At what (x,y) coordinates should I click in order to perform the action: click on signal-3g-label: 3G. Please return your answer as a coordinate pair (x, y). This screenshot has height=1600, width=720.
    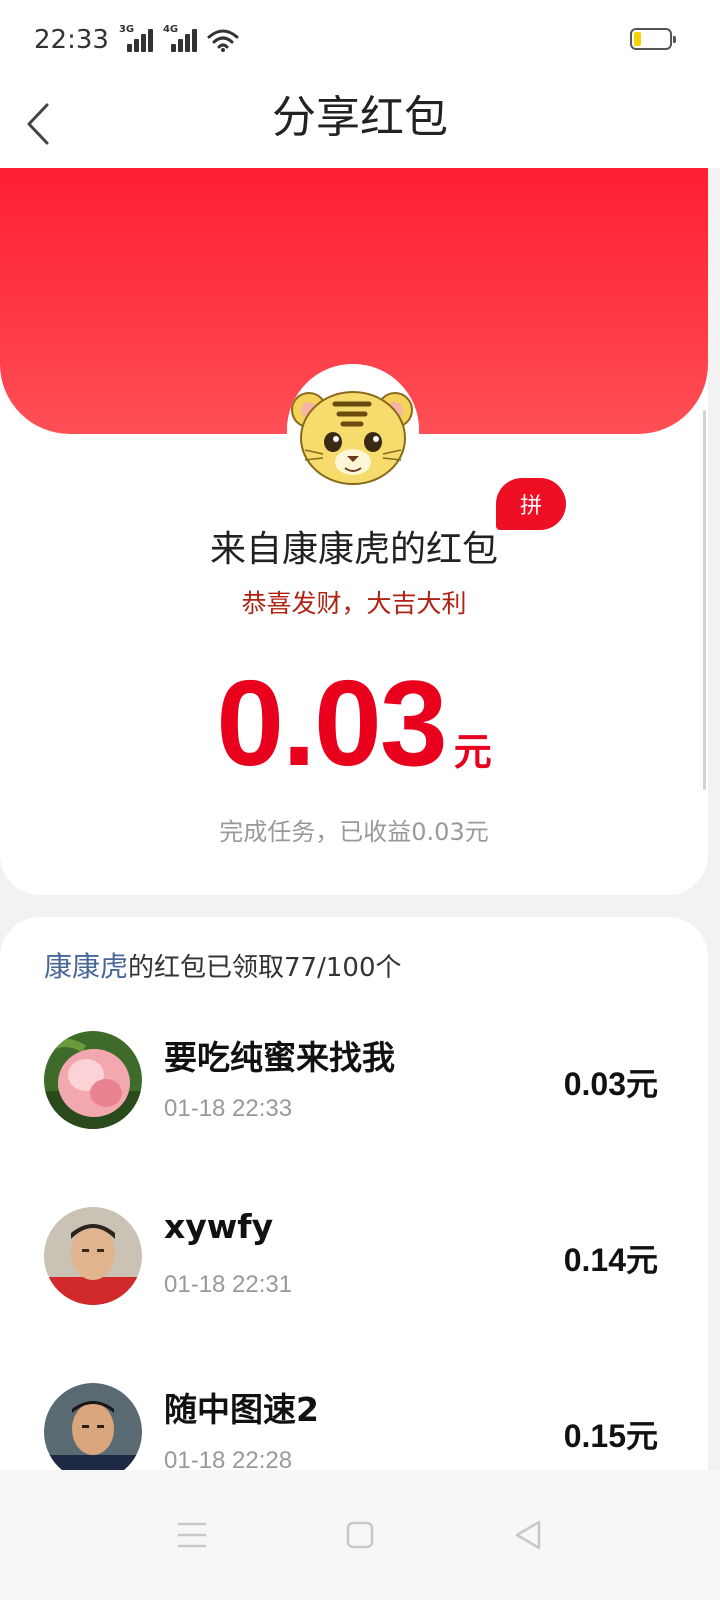
    Looking at the image, I should click on (126, 29).